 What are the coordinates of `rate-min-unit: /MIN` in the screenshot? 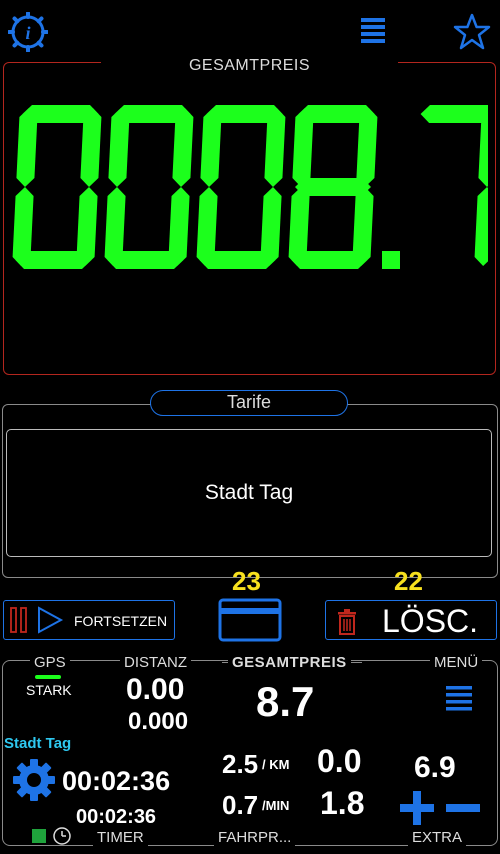 It's located at (276, 805).